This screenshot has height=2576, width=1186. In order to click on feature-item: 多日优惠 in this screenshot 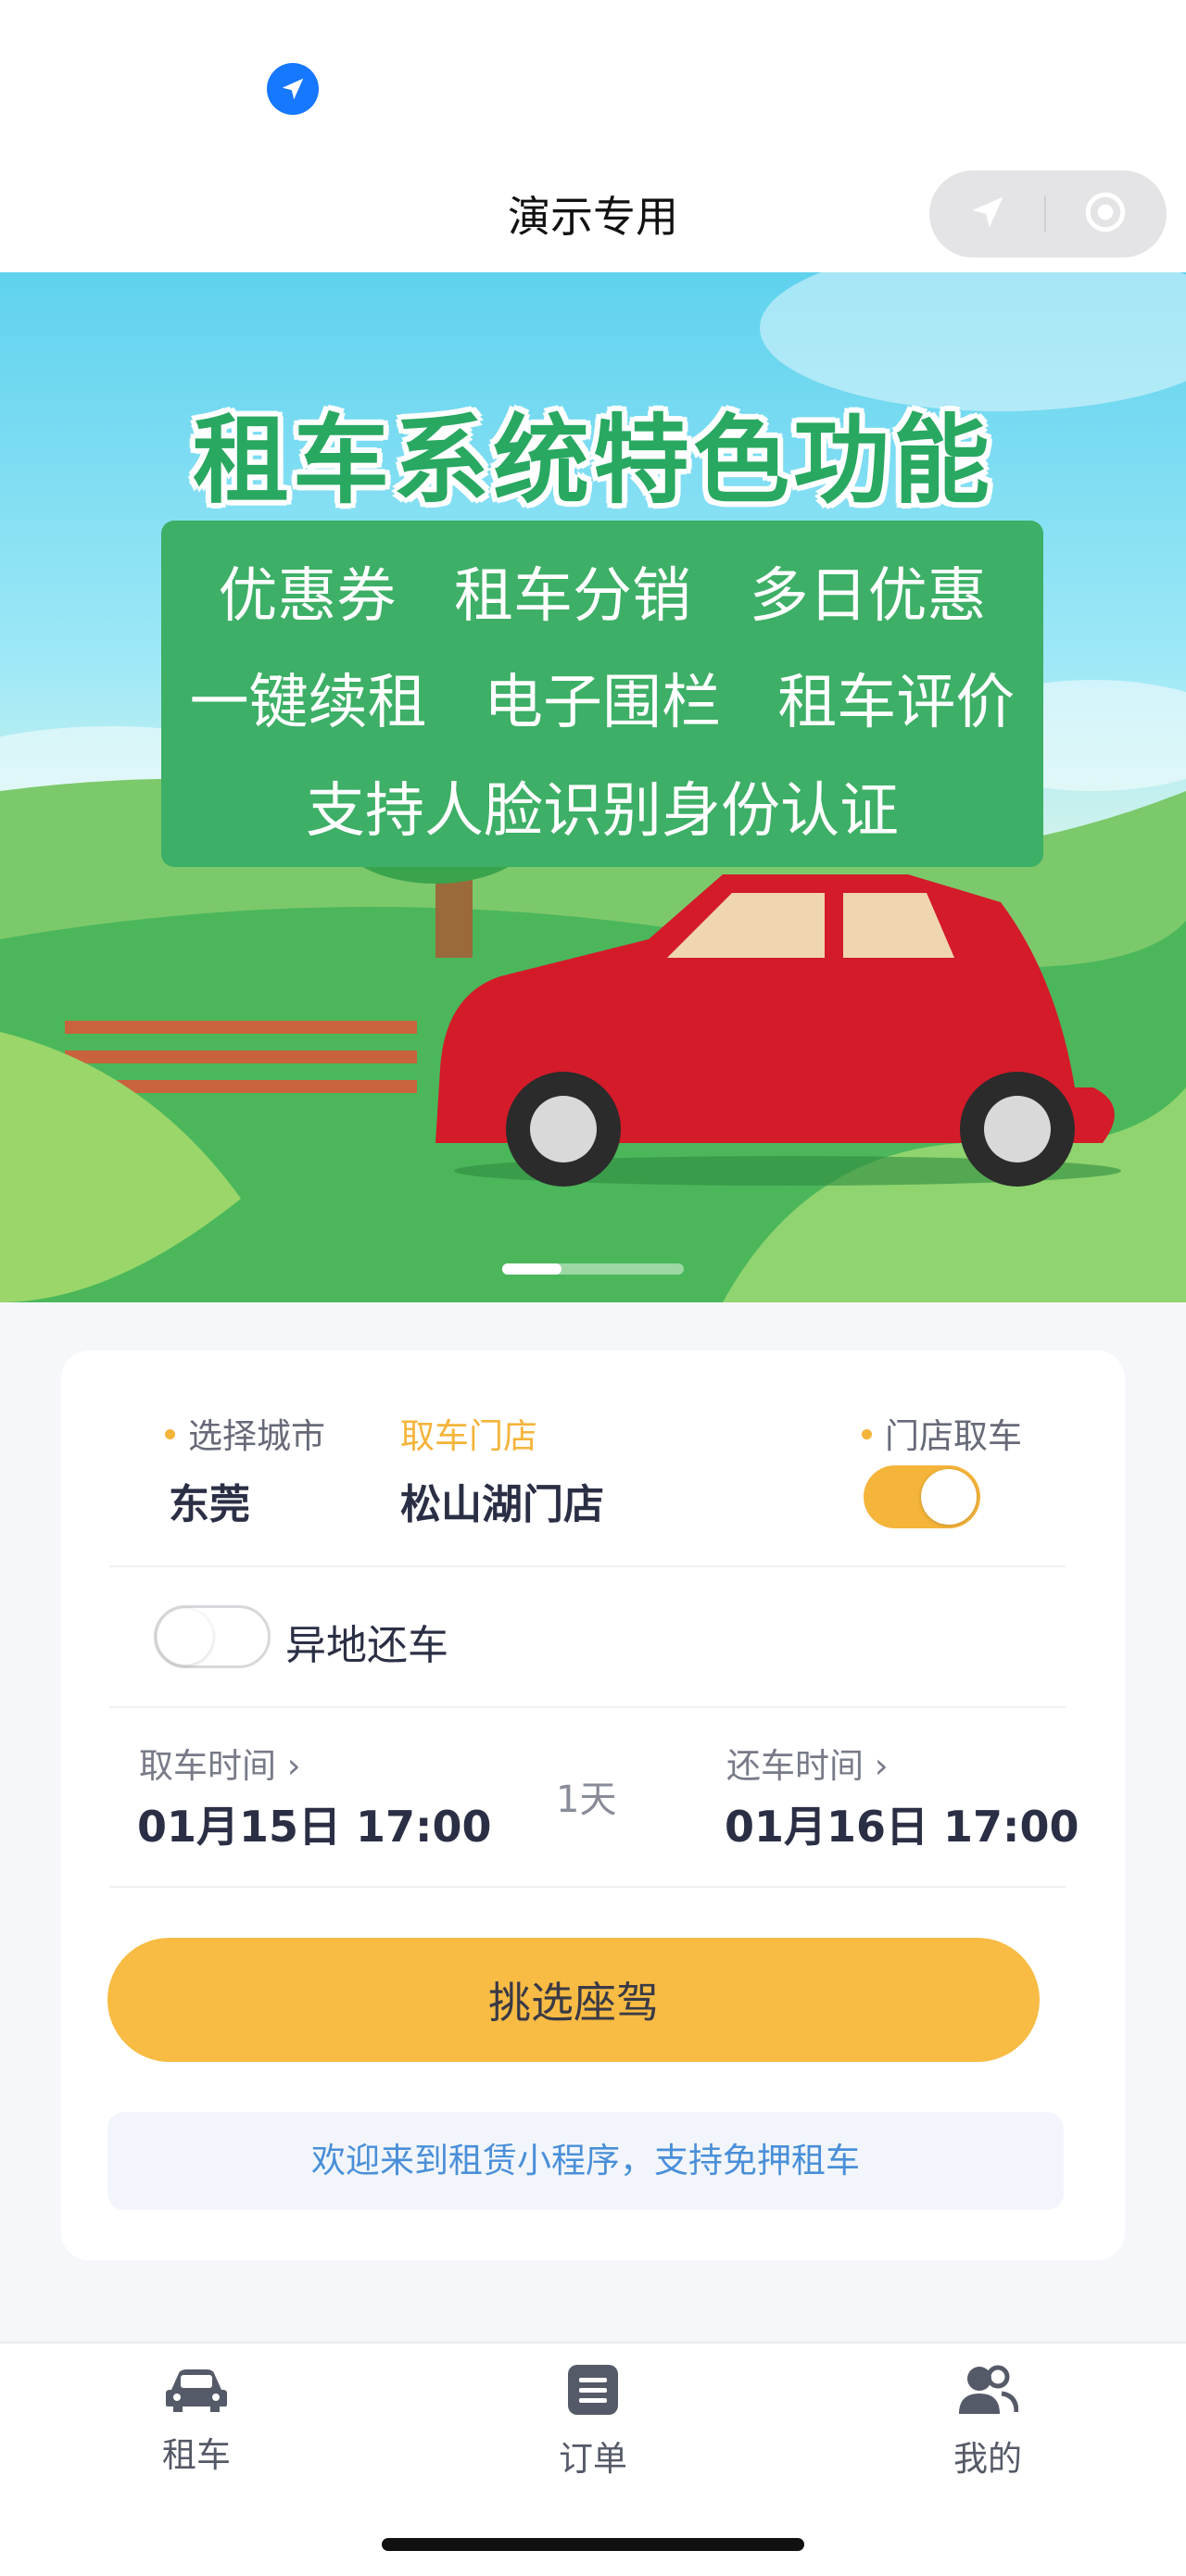, I will do `click(868, 596)`.